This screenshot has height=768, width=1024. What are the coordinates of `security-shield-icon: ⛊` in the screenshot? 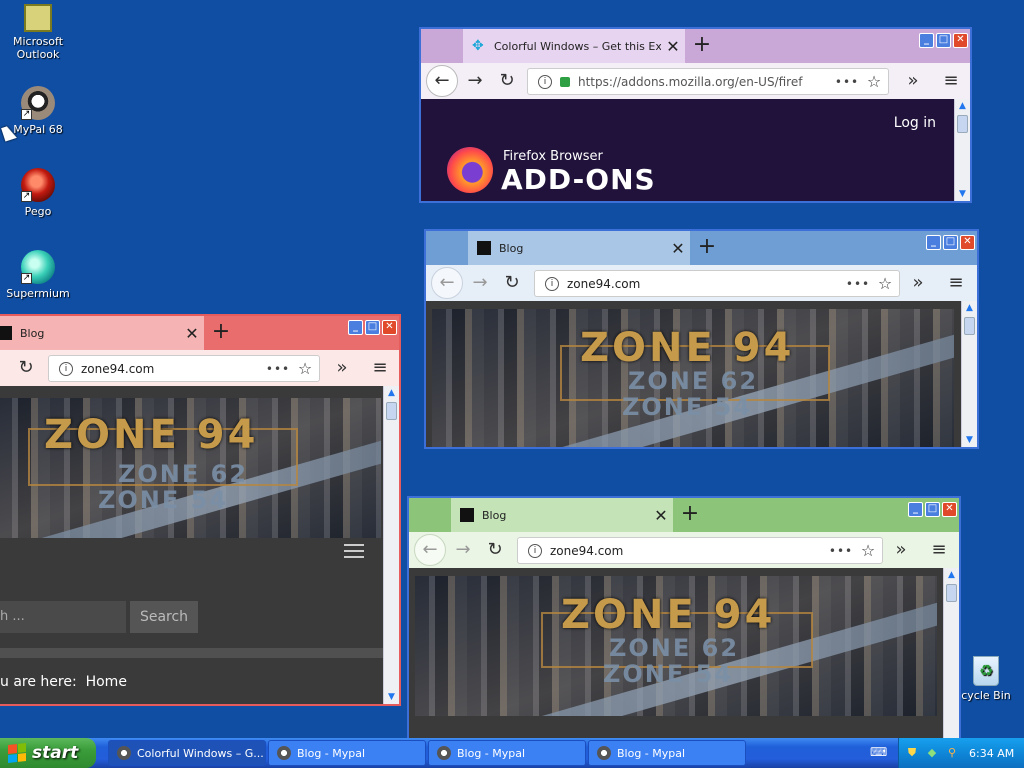 It's located at (912, 753).